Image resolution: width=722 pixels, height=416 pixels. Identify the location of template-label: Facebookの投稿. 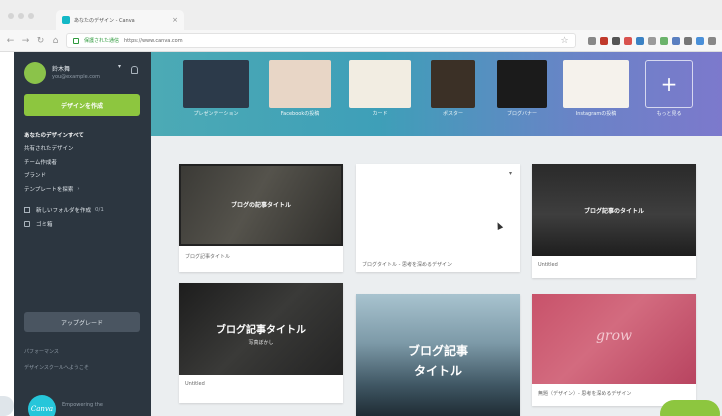
(300, 114).